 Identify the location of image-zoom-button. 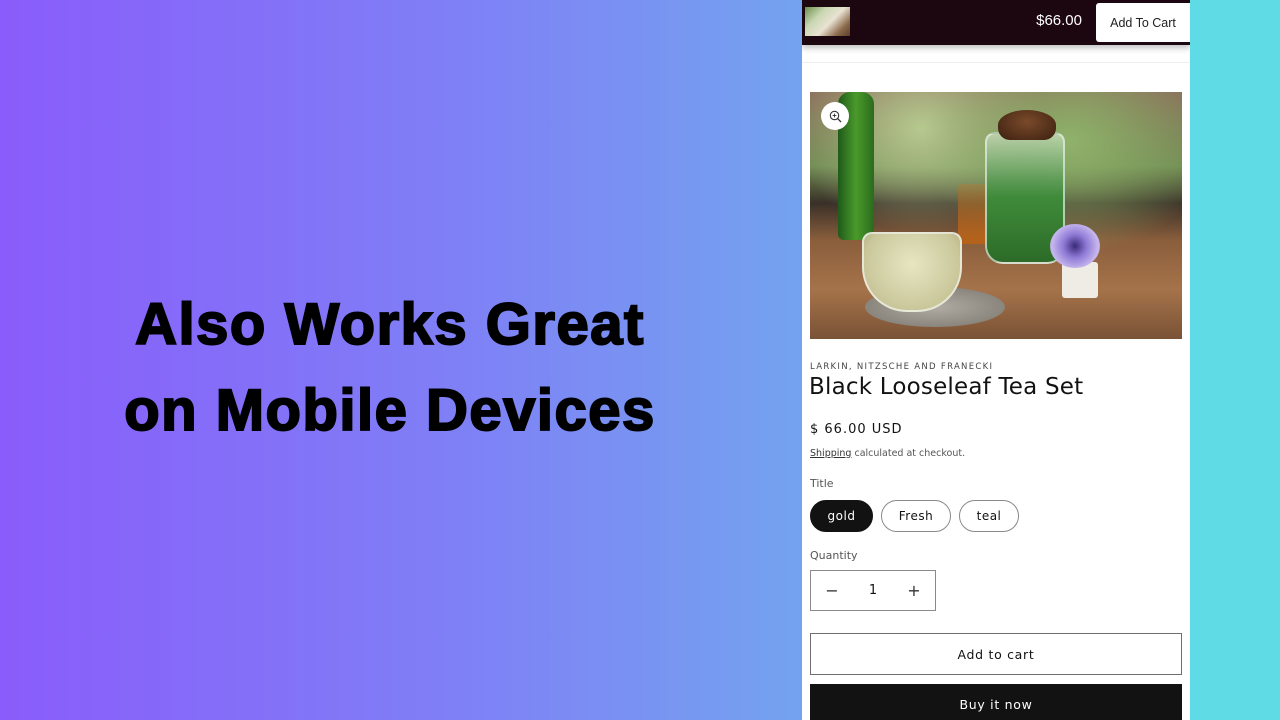
(835, 116).